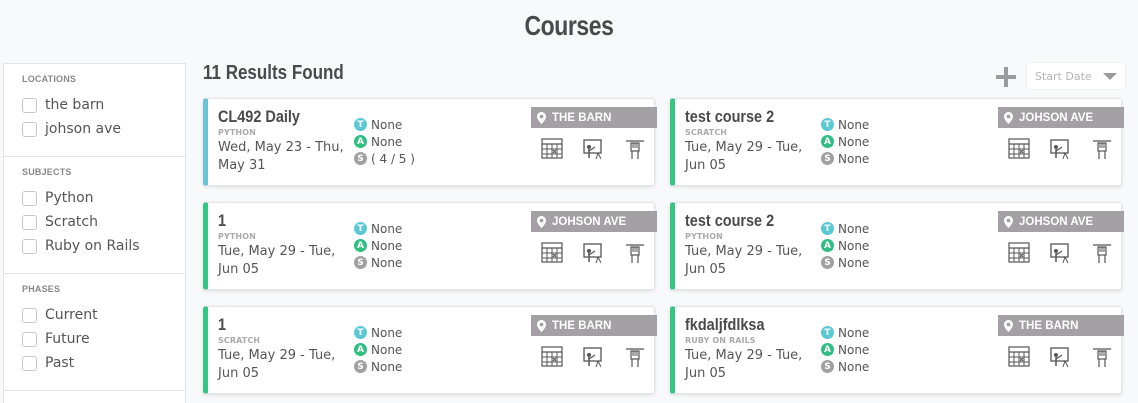 This screenshot has height=403, width=1138. What do you see at coordinates (273, 73) in the screenshot?
I see `results-count: 11 Results Found` at bounding box center [273, 73].